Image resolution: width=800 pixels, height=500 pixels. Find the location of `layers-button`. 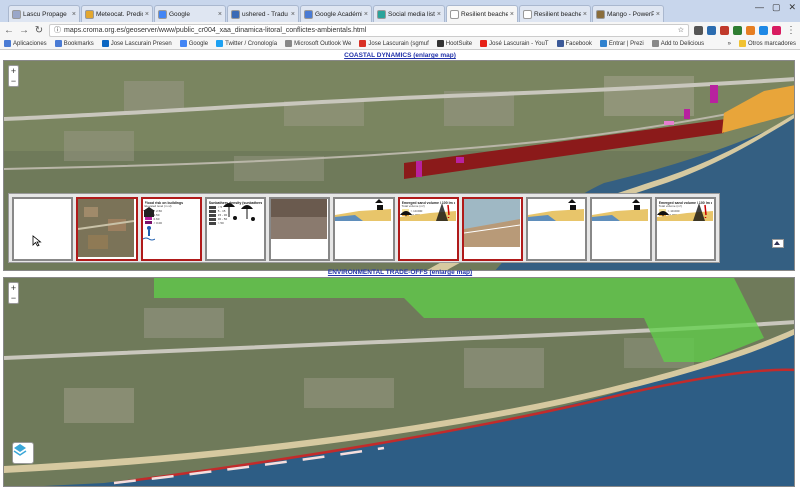

layers-button is located at coordinates (23, 453).